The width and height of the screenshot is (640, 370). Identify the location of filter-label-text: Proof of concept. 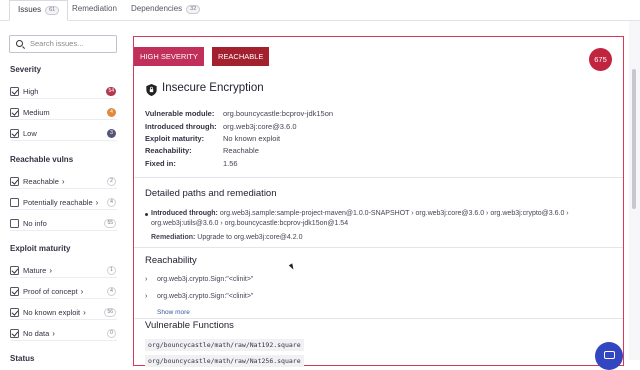
(50, 291).